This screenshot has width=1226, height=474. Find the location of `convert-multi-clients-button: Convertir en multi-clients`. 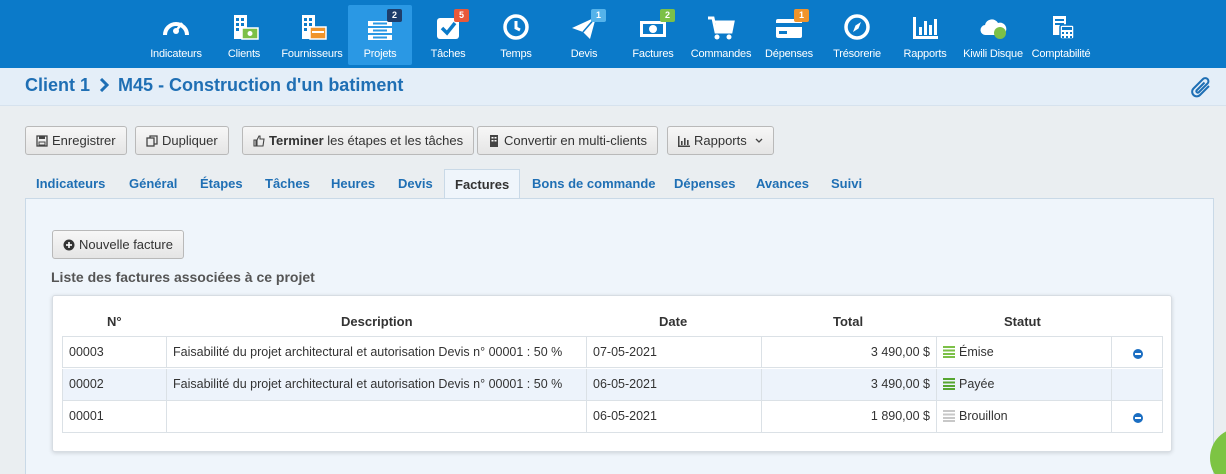

convert-multi-clients-button: Convertir en multi-clients is located at coordinates (568, 140).